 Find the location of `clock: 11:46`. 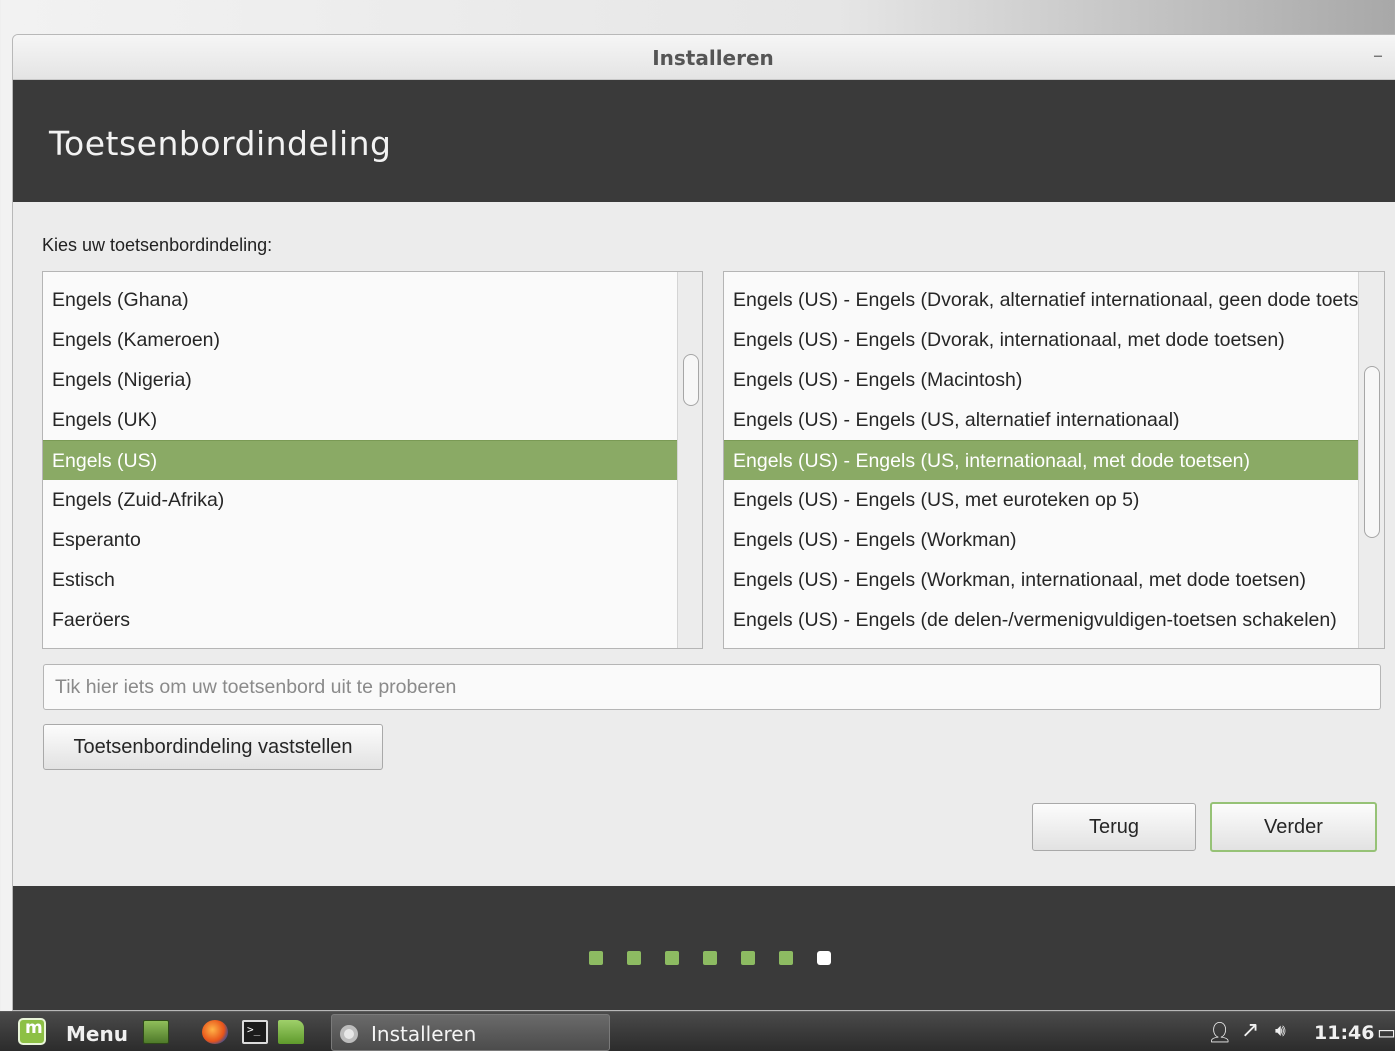

clock: 11:46 is located at coordinates (1344, 1033).